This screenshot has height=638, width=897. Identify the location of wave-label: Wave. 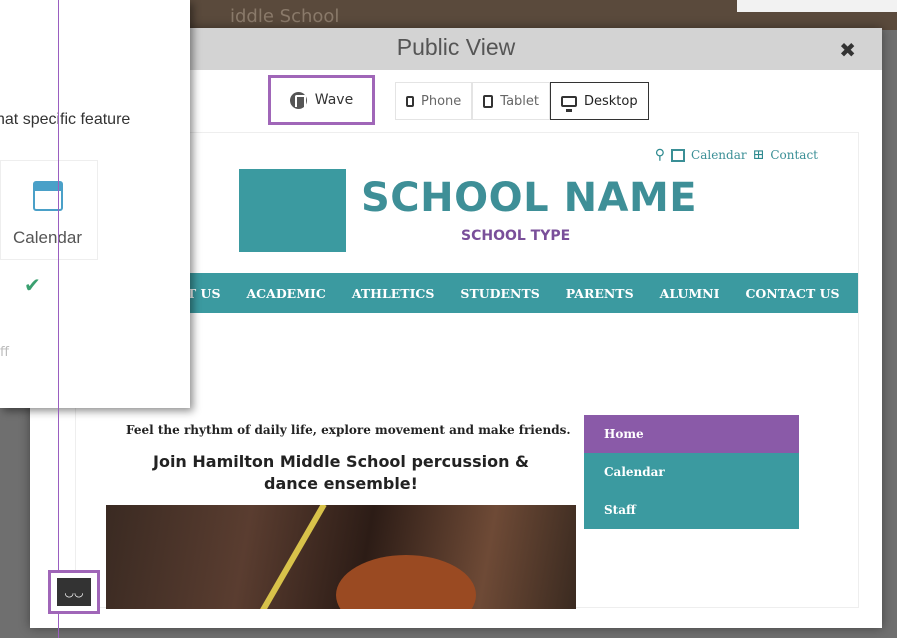
(334, 100).